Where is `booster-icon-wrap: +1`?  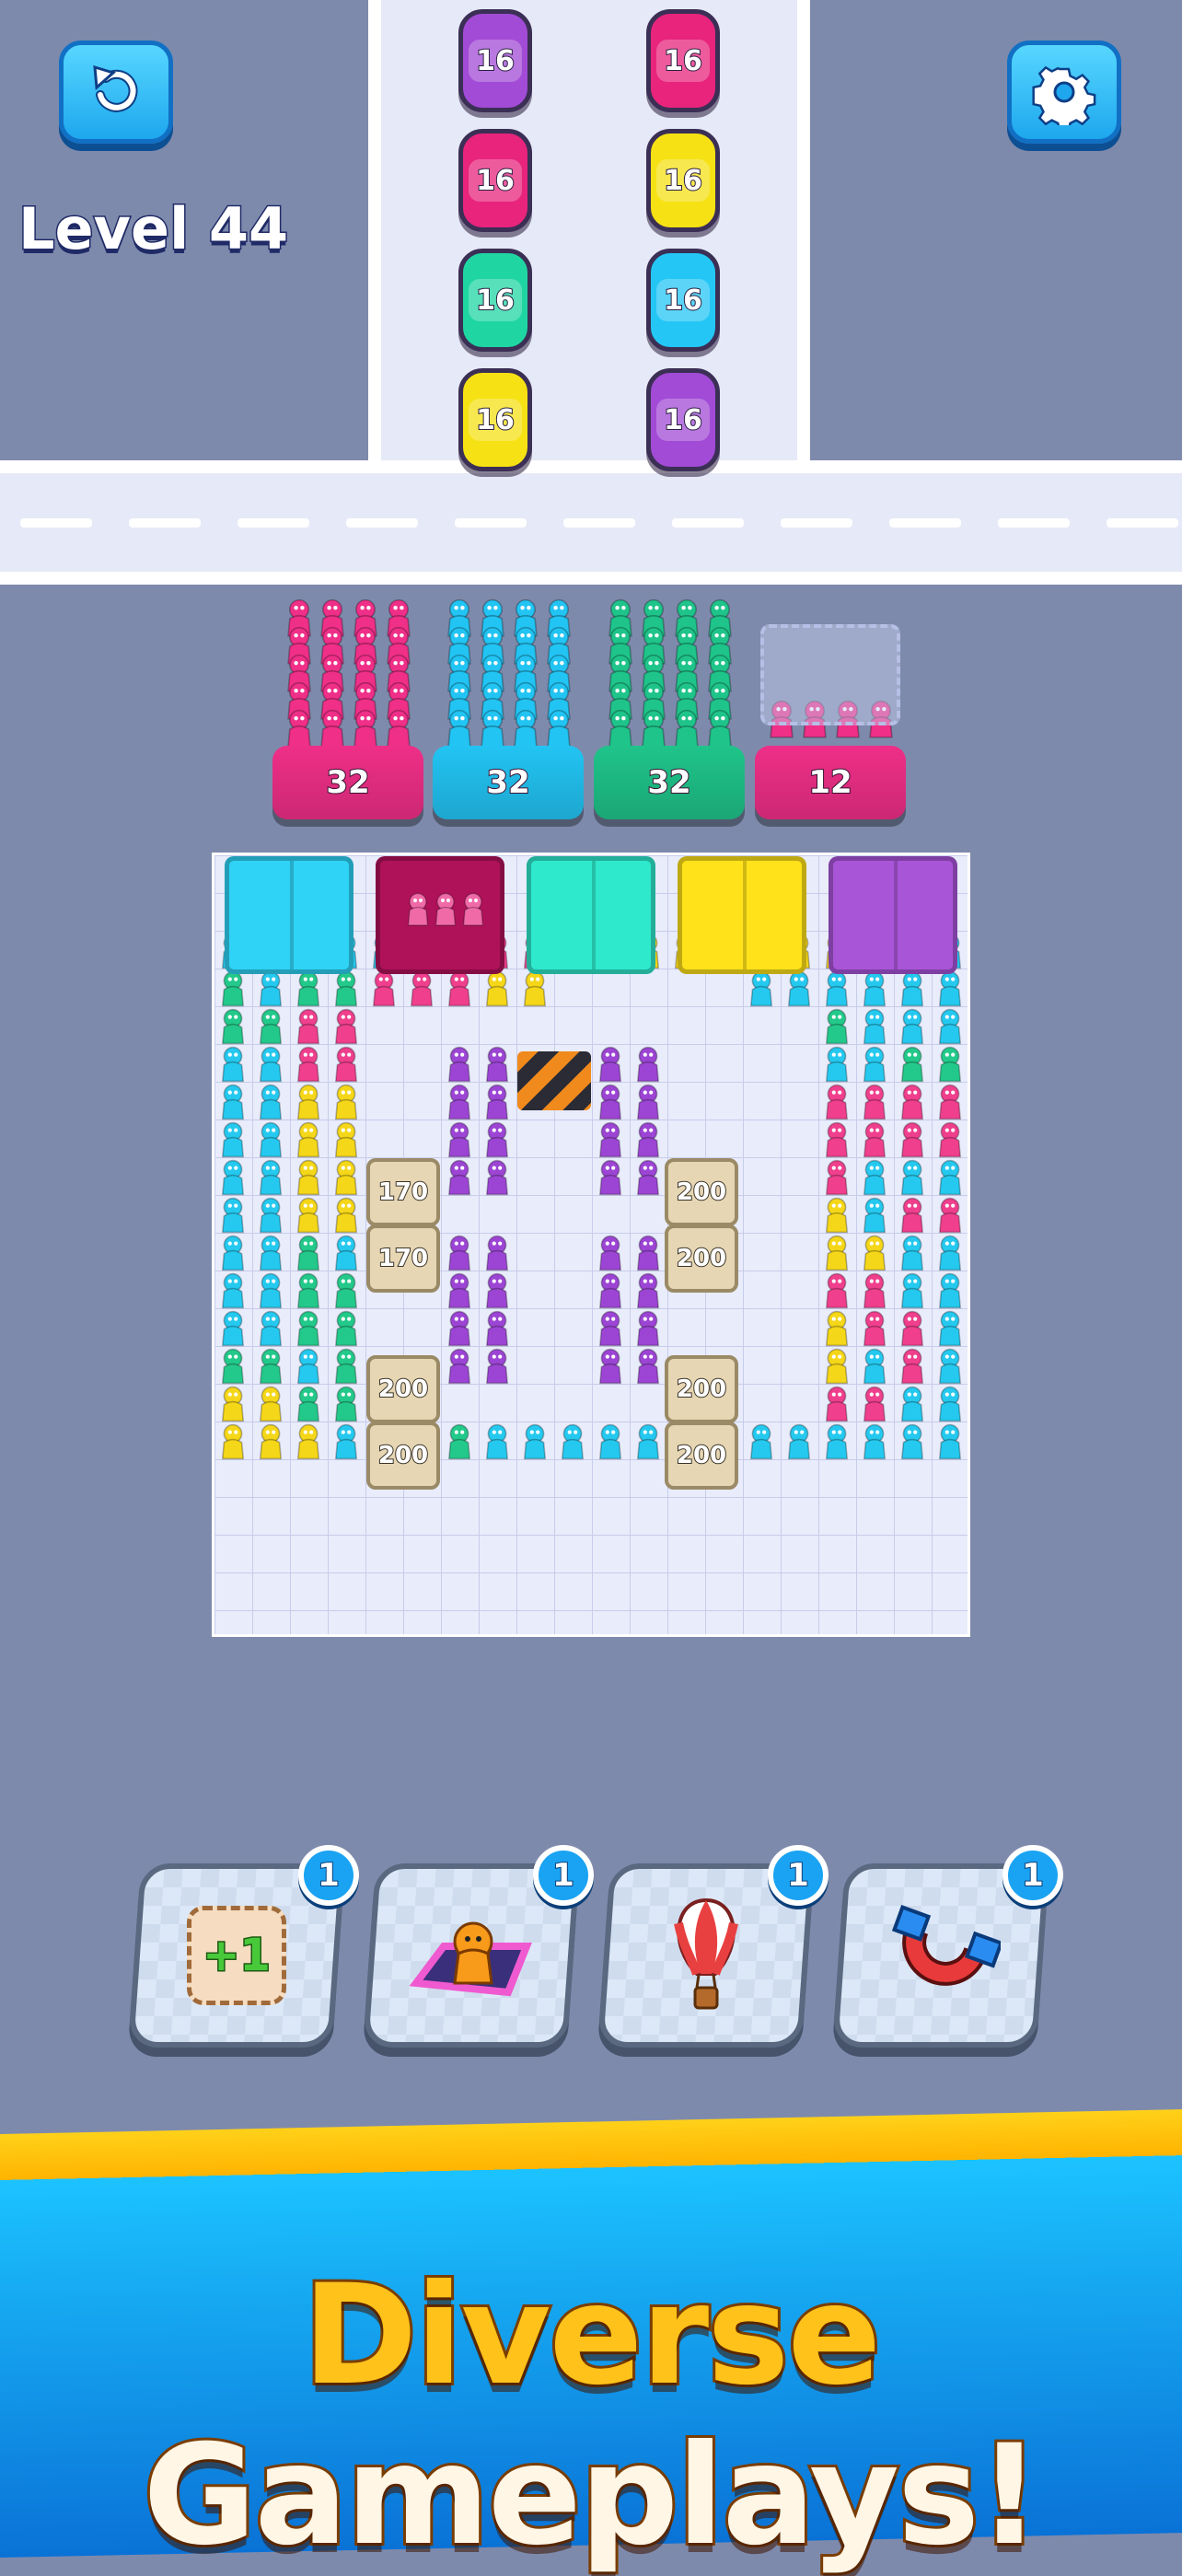 booster-icon-wrap: +1 is located at coordinates (236, 1955).